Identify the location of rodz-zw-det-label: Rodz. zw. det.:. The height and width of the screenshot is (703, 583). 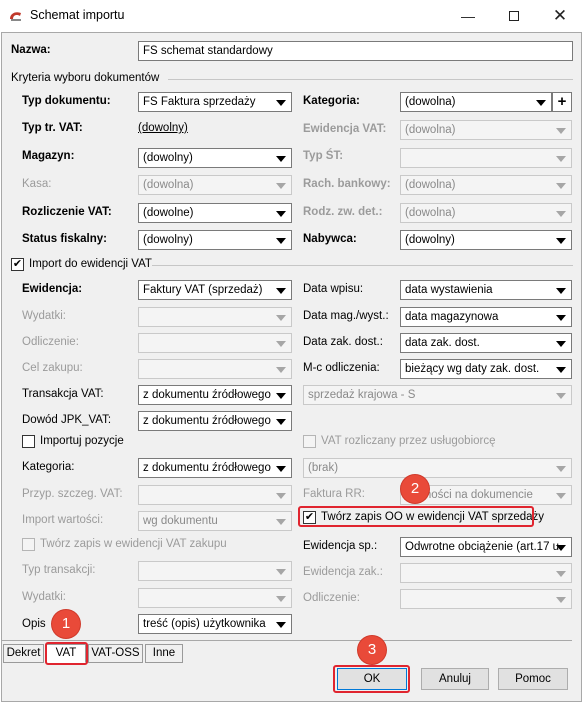
(343, 212).